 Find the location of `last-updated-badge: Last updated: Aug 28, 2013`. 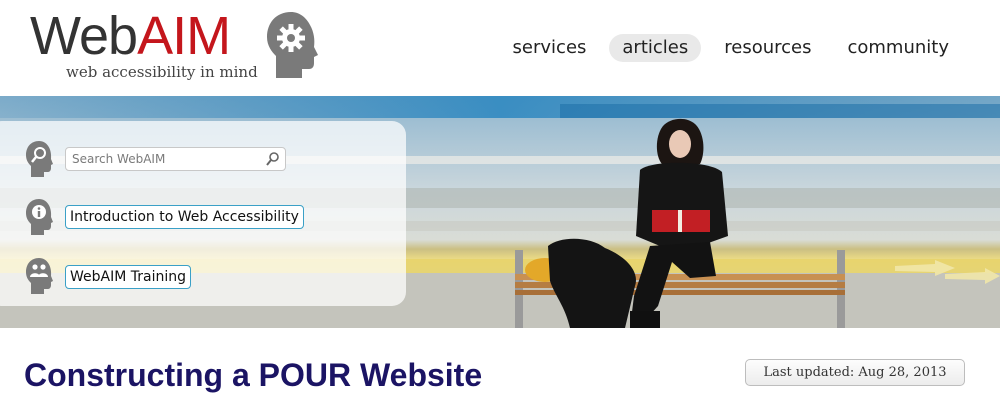

last-updated-badge: Last updated: Aug 28, 2013 is located at coordinates (855, 372).